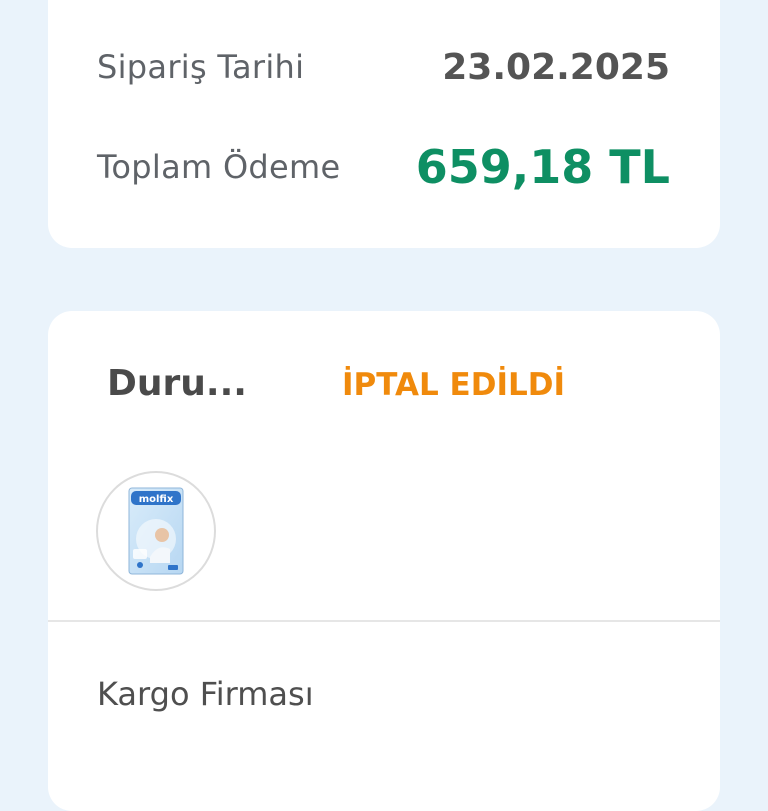 Image resolution: width=768 pixels, height=811 pixels. Describe the element at coordinates (156, 499) in the screenshot. I see `product-brand-logo: molfix` at that location.